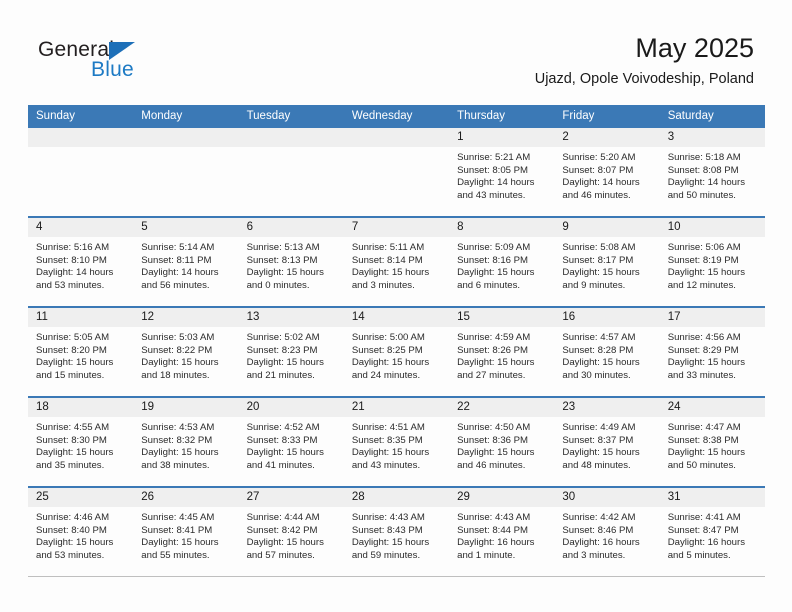  Describe the element at coordinates (291, 227) in the screenshot. I see `day-number: 6` at that location.